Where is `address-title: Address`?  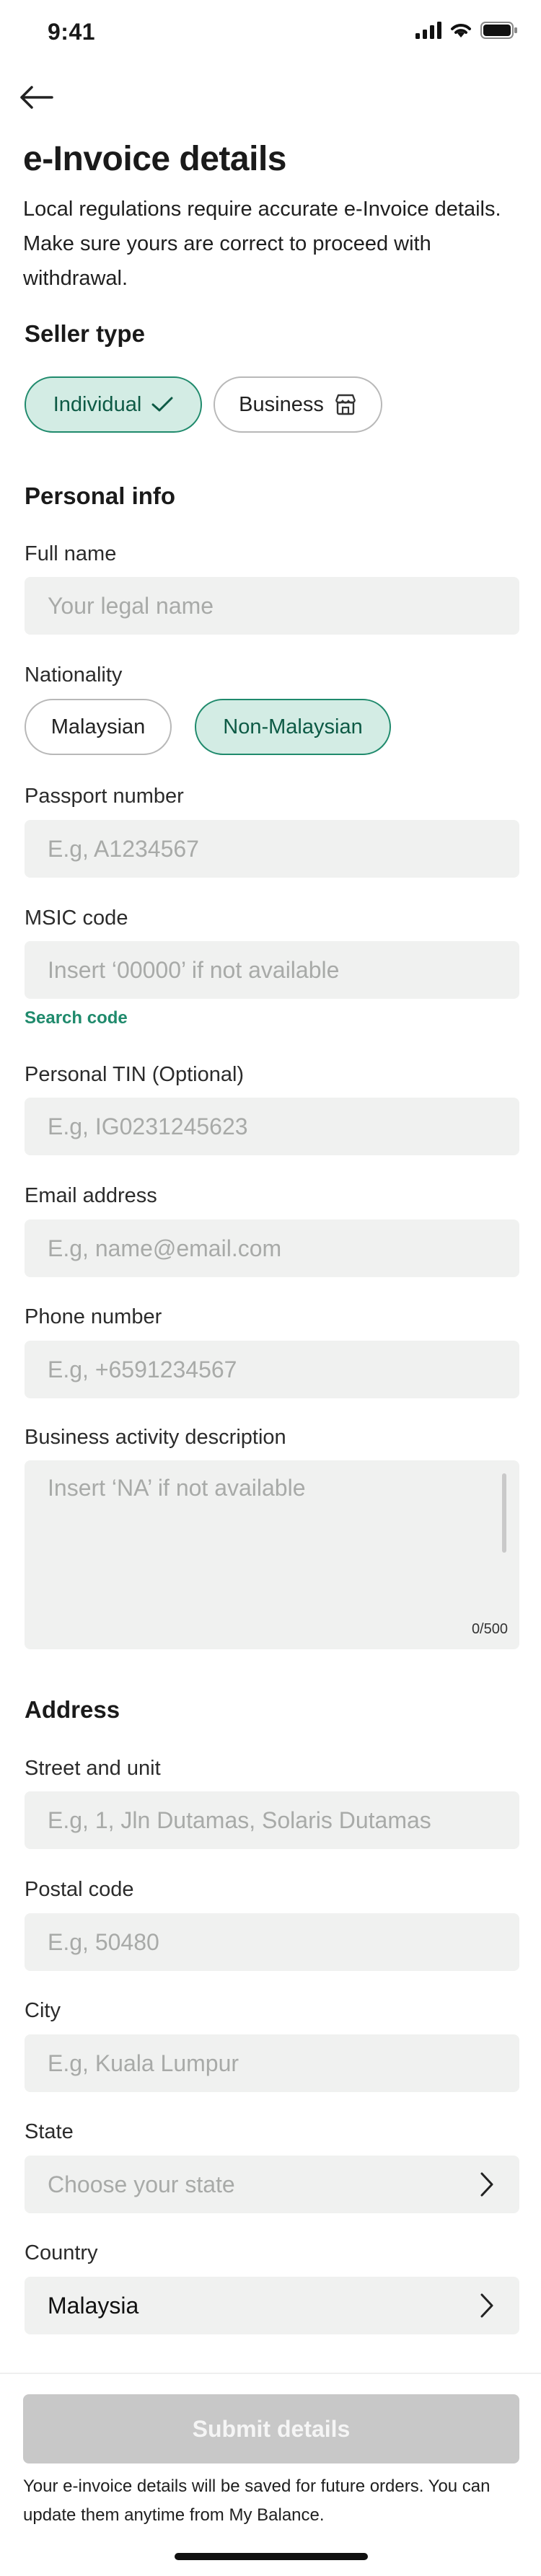
address-title: Address is located at coordinates (72, 1709).